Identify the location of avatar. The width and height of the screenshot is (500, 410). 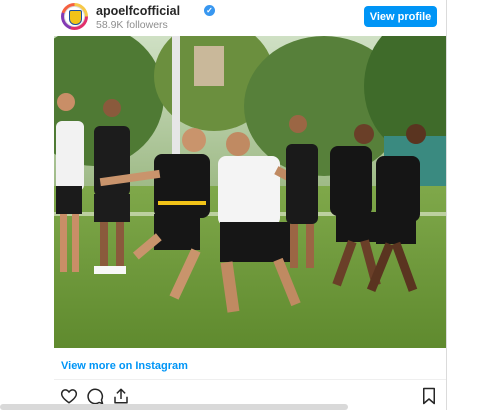
(74, 16).